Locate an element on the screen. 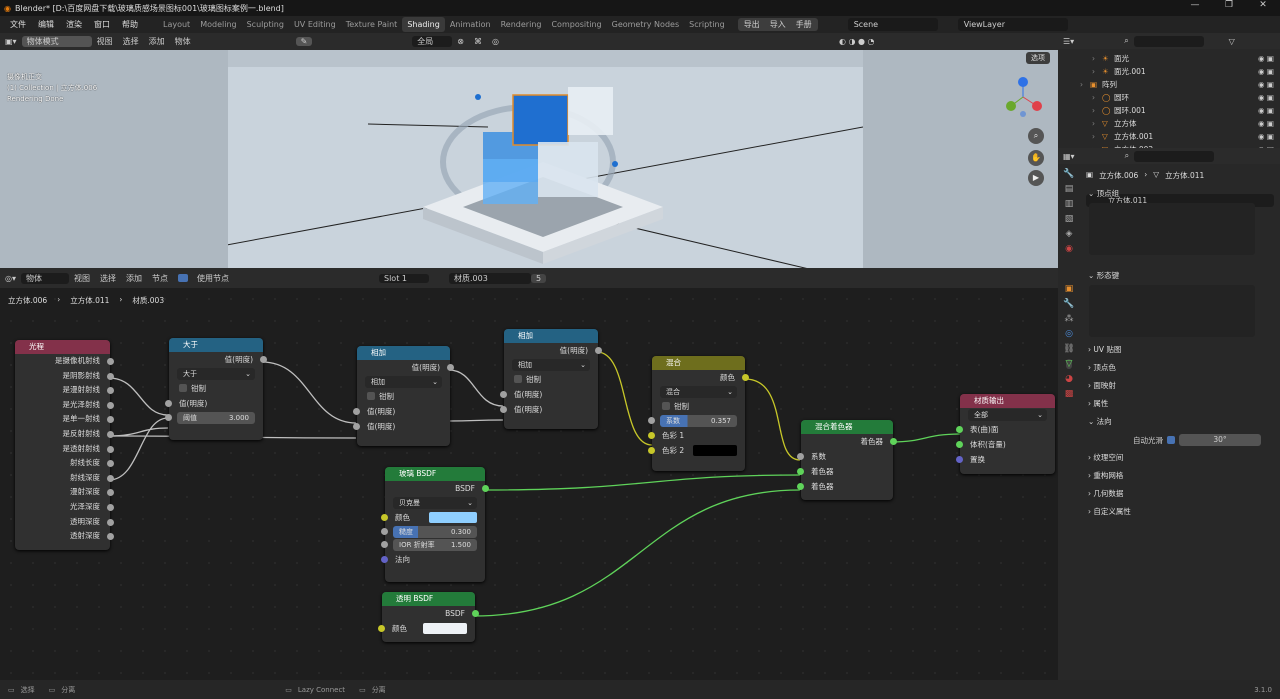 The image size is (1280, 699). viewport-menu-add: 添加 is located at coordinates (157, 41).